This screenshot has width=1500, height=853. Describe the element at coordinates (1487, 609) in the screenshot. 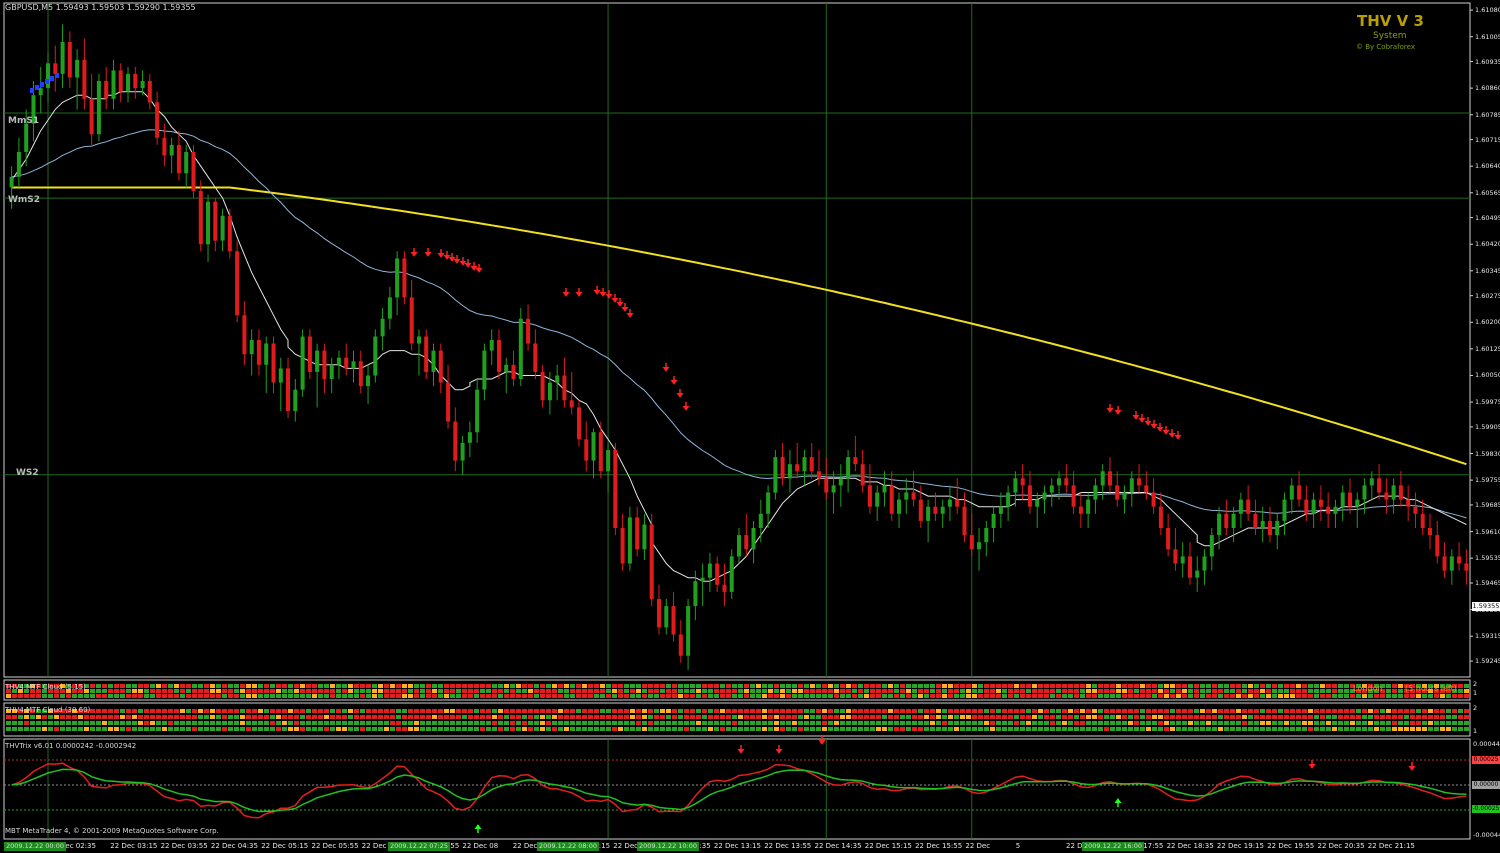

I see `price-tick-label: 1.59390` at that location.